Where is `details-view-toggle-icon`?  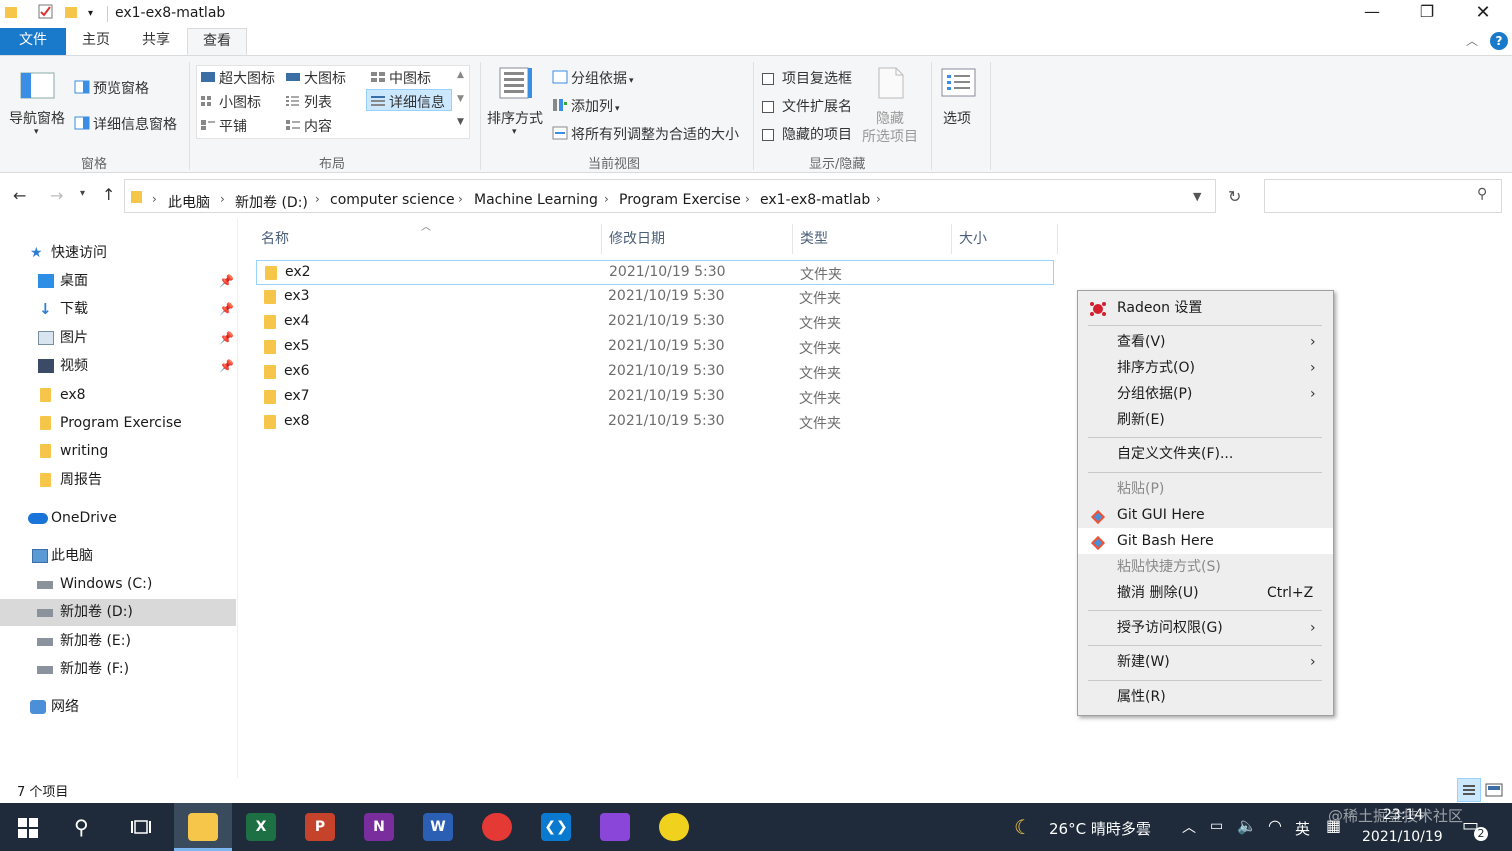
details-view-toggle-icon is located at coordinates (1469, 790).